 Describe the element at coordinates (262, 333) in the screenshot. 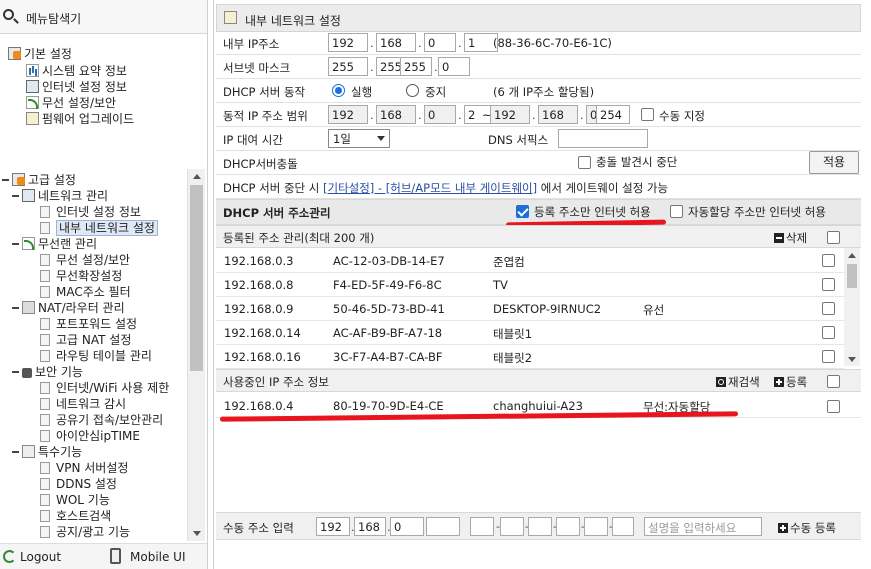

I see `row-ip: 192.168.0.14` at that location.